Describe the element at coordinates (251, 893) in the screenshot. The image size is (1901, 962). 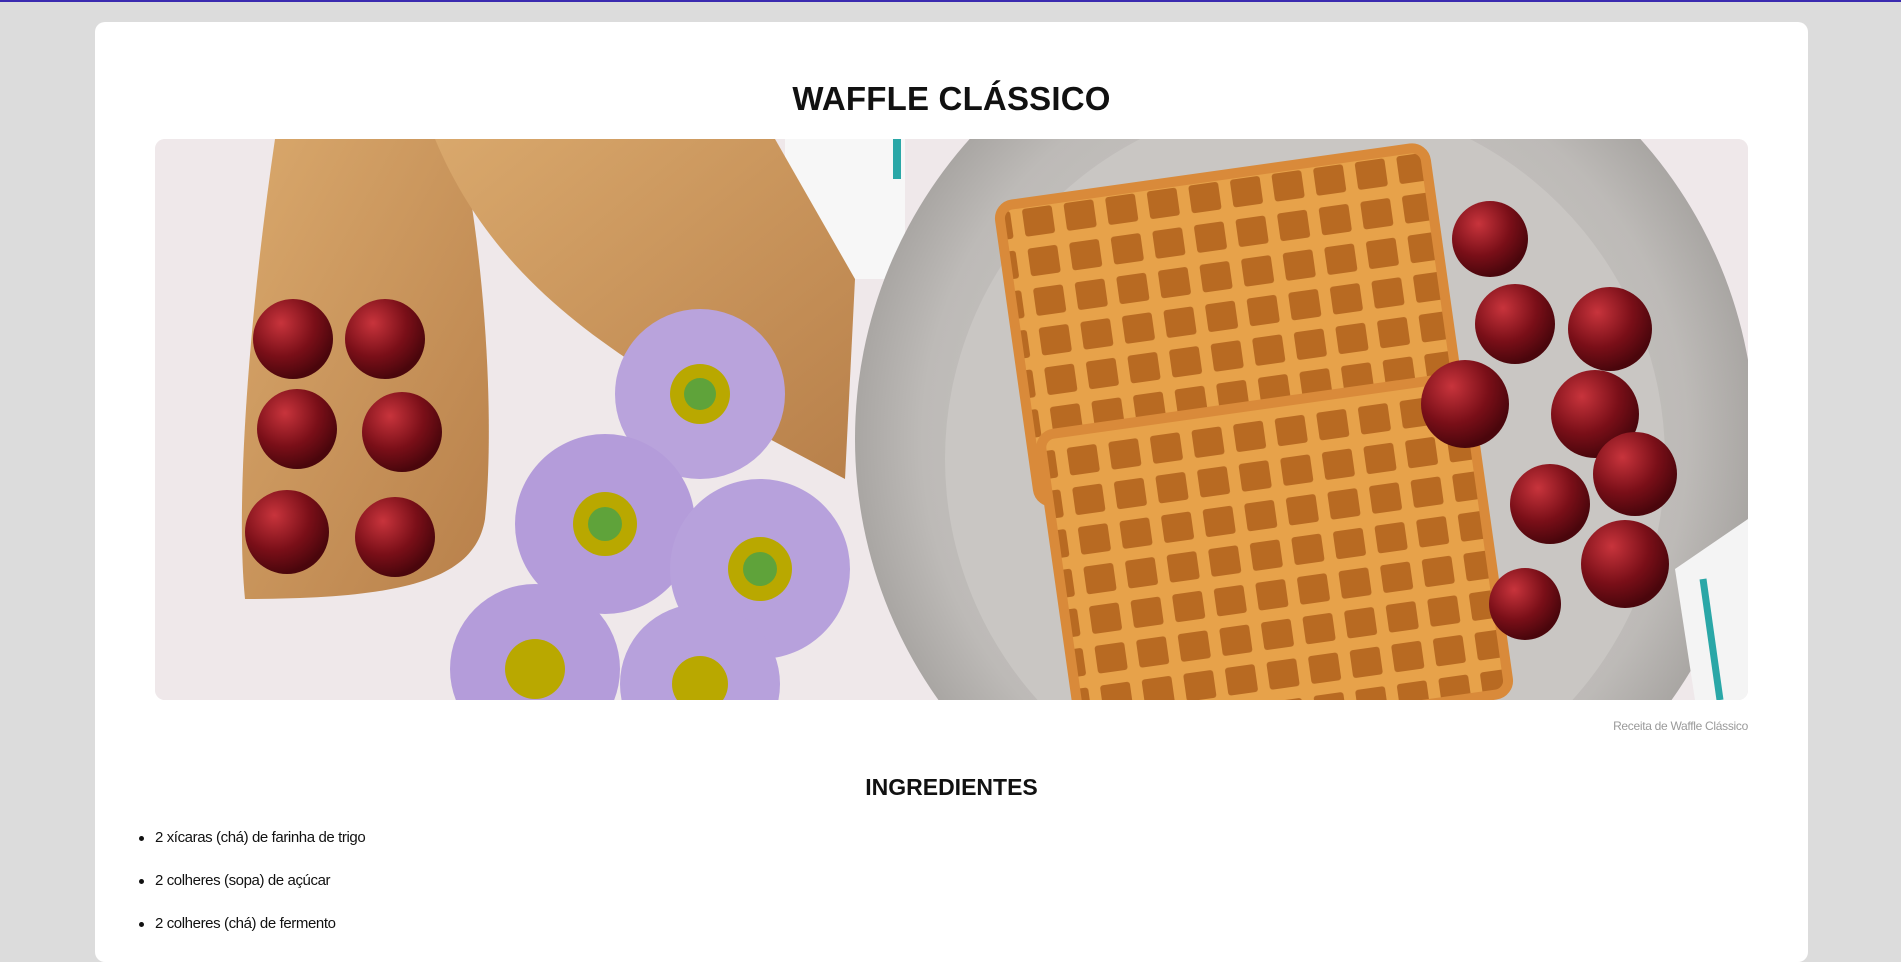
I see `list-item: 2 colheres (sopa) de açúcar` at that location.